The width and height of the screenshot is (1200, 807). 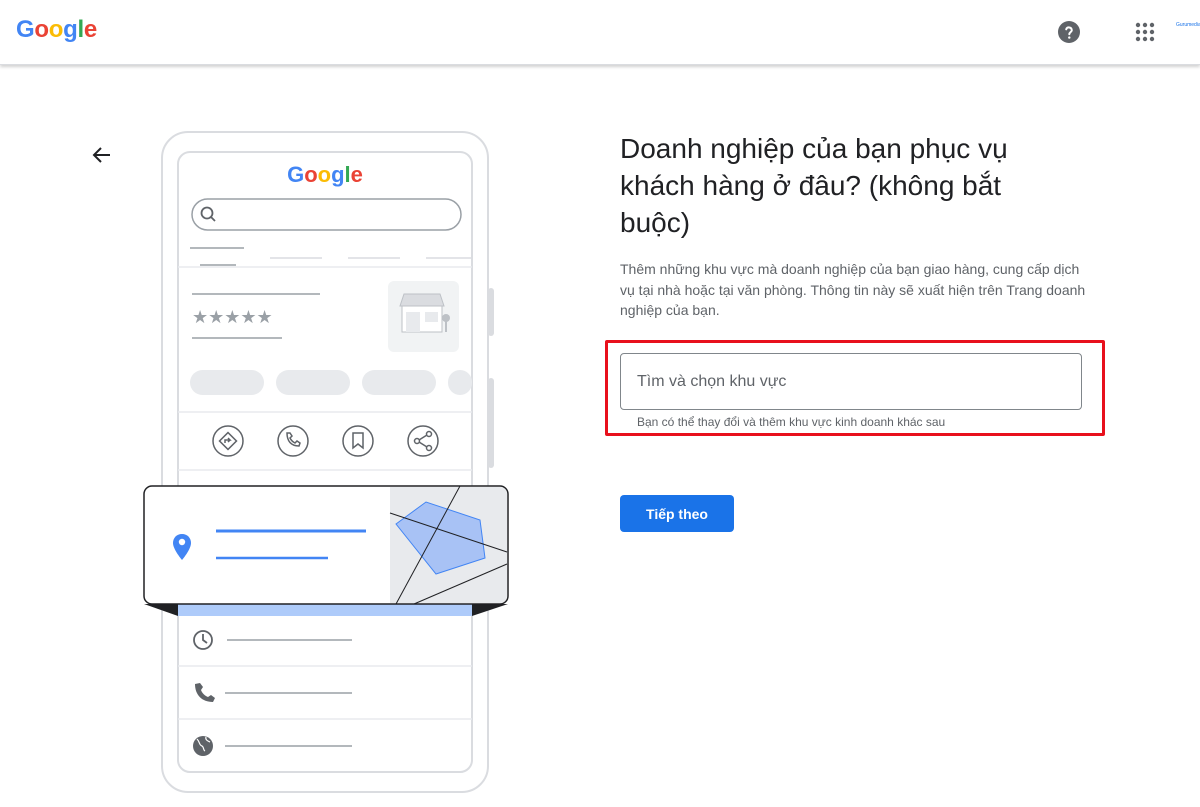 What do you see at coordinates (70, 29) in the screenshot?
I see `logo-letter: g` at bounding box center [70, 29].